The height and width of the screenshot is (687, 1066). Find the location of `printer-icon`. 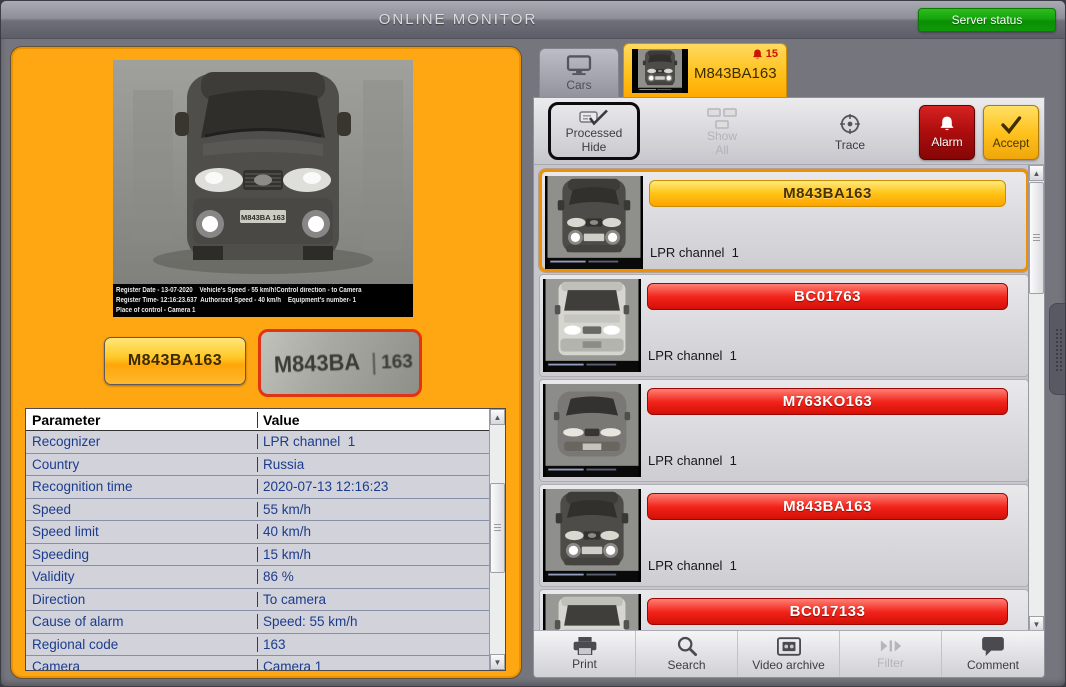

printer-icon is located at coordinates (584, 646).